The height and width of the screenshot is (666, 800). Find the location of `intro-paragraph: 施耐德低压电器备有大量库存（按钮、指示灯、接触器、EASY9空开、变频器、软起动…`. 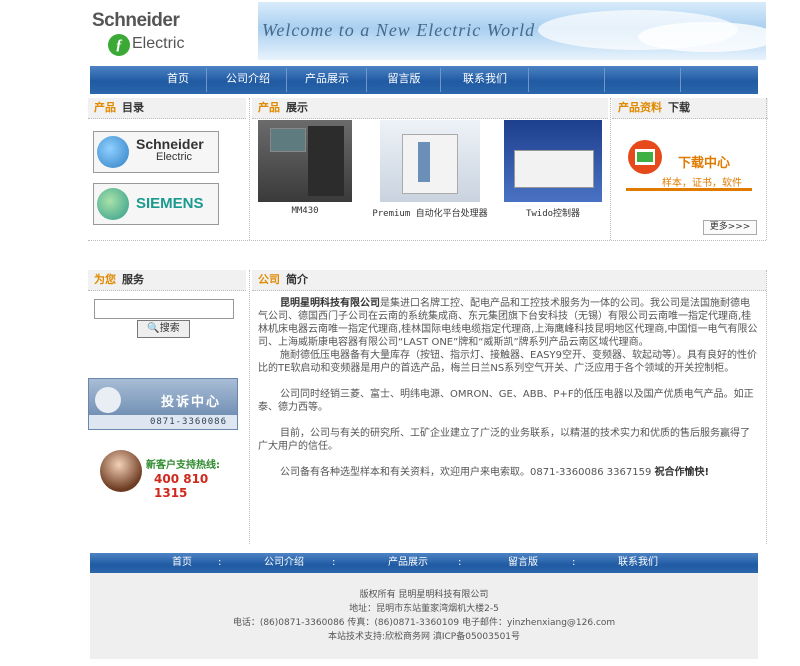

intro-paragraph: 施耐德低压电器备有大量库存（按钮、指示灯、接触器、EASY9空开、变频器、软起动… is located at coordinates (507, 362).